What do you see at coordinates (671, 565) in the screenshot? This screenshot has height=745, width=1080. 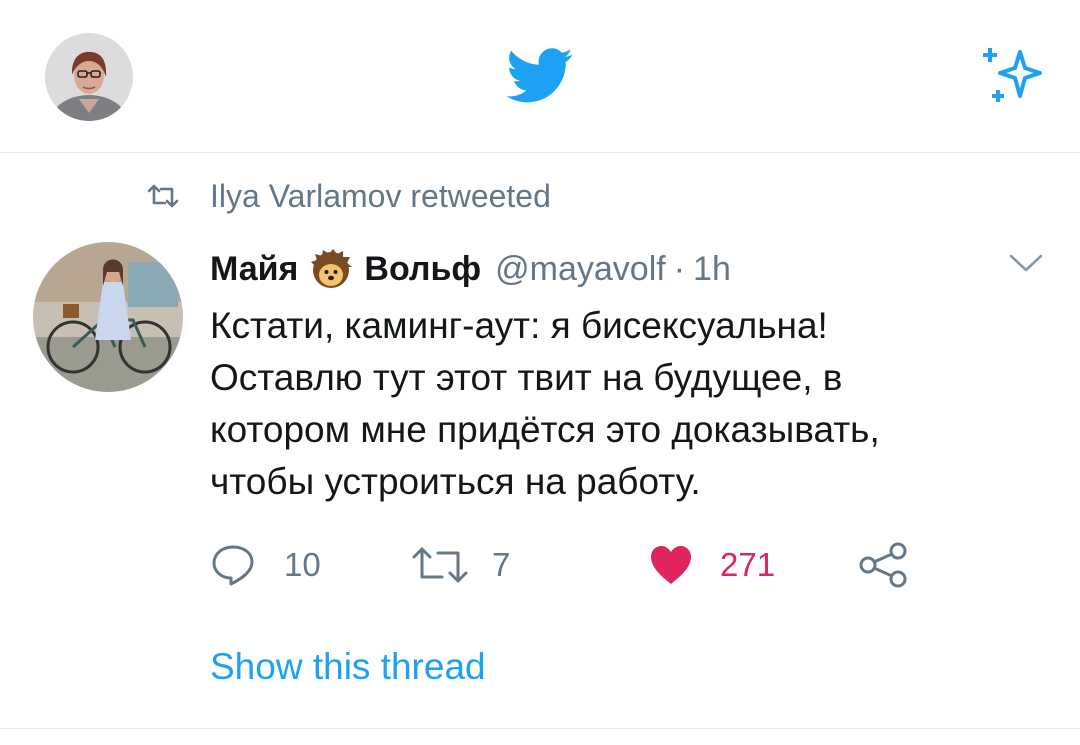 I see `heart-icon` at bounding box center [671, 565].